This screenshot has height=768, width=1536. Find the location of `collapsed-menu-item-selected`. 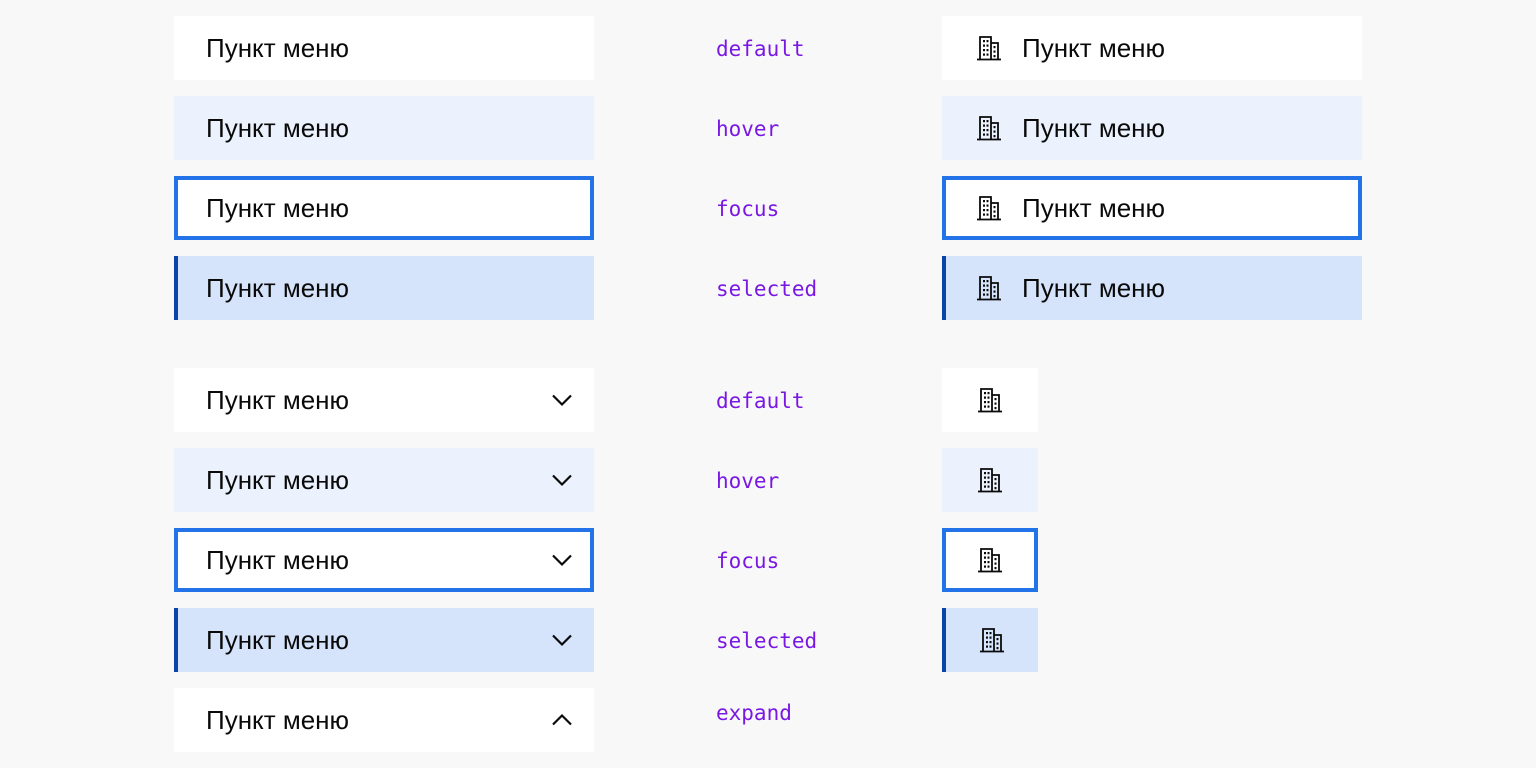

collapsed-menu-item-selected is located at coordinates (990, 640).